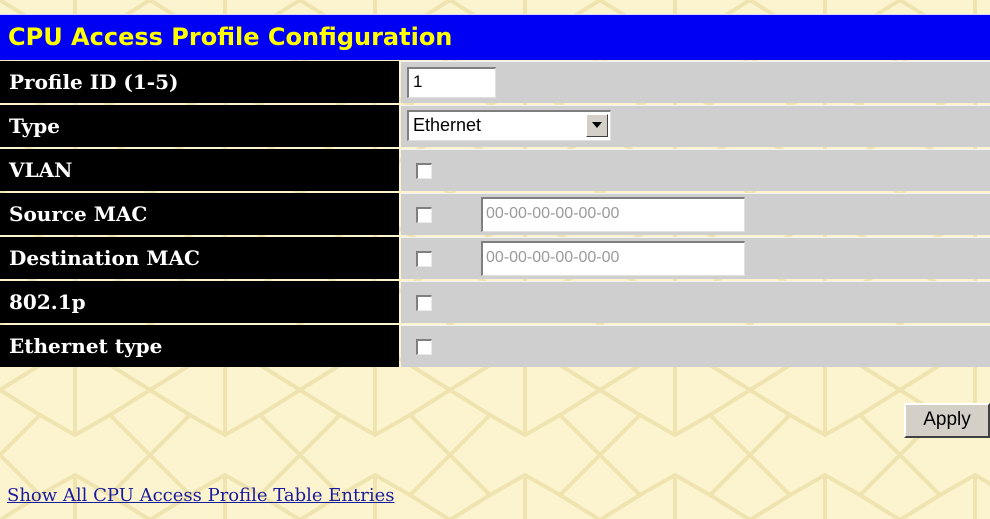  I want to click on label-cell: Profile ID (1-5), so click(199, 82).